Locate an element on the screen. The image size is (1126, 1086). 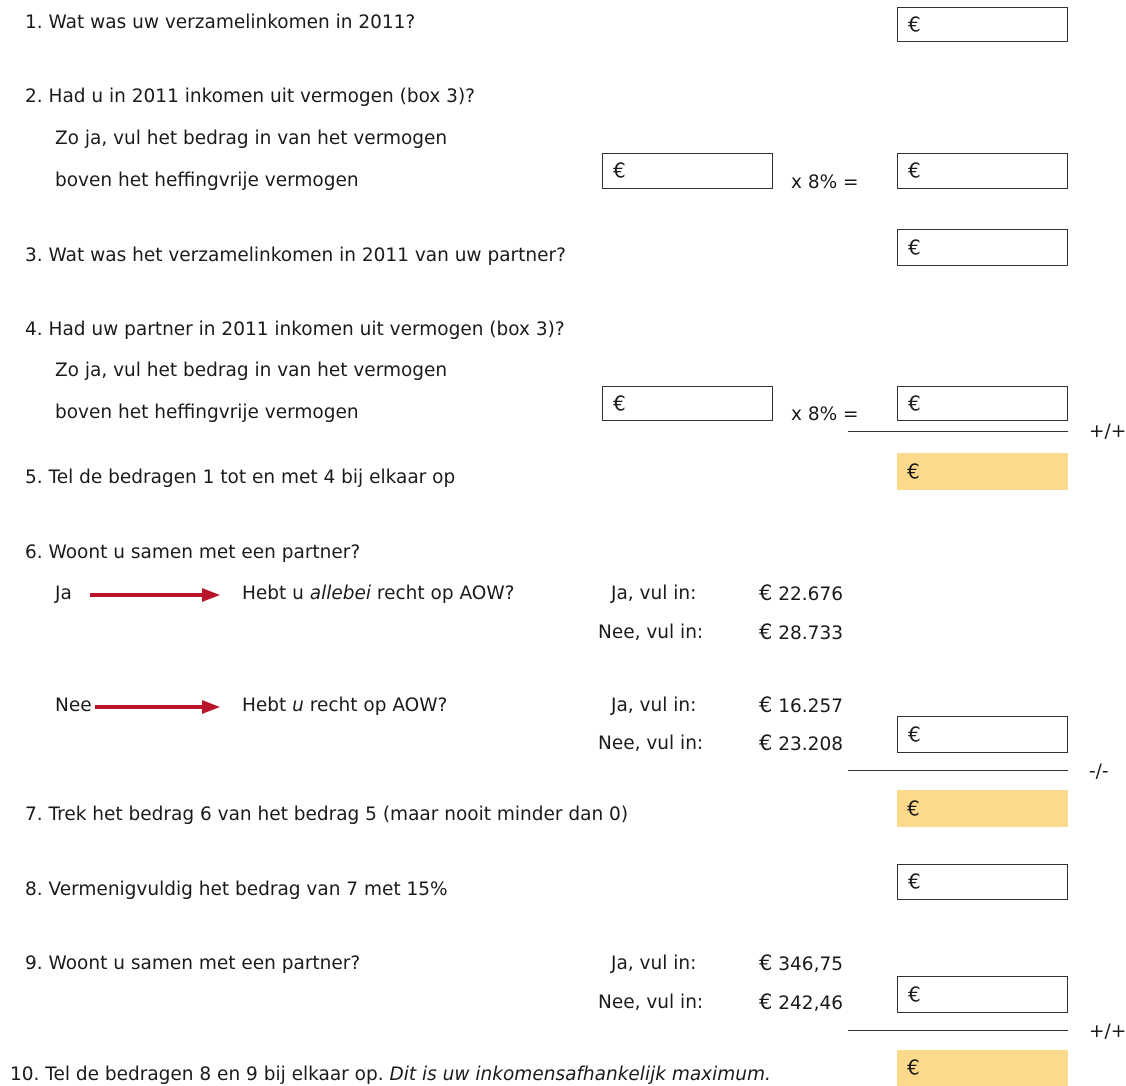
q9-amount-field: € is located at coordinates (982, 994).